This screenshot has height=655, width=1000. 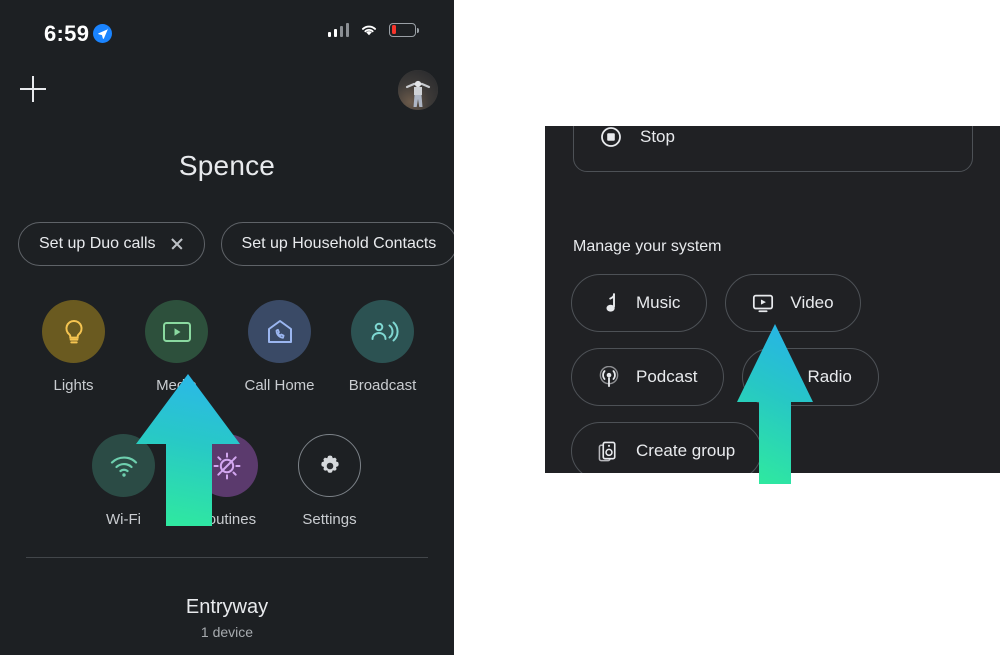 What do you see at coordinates (226, 465) in the screenshot?
I see `routines-icon` at bounding box center [226, 465].